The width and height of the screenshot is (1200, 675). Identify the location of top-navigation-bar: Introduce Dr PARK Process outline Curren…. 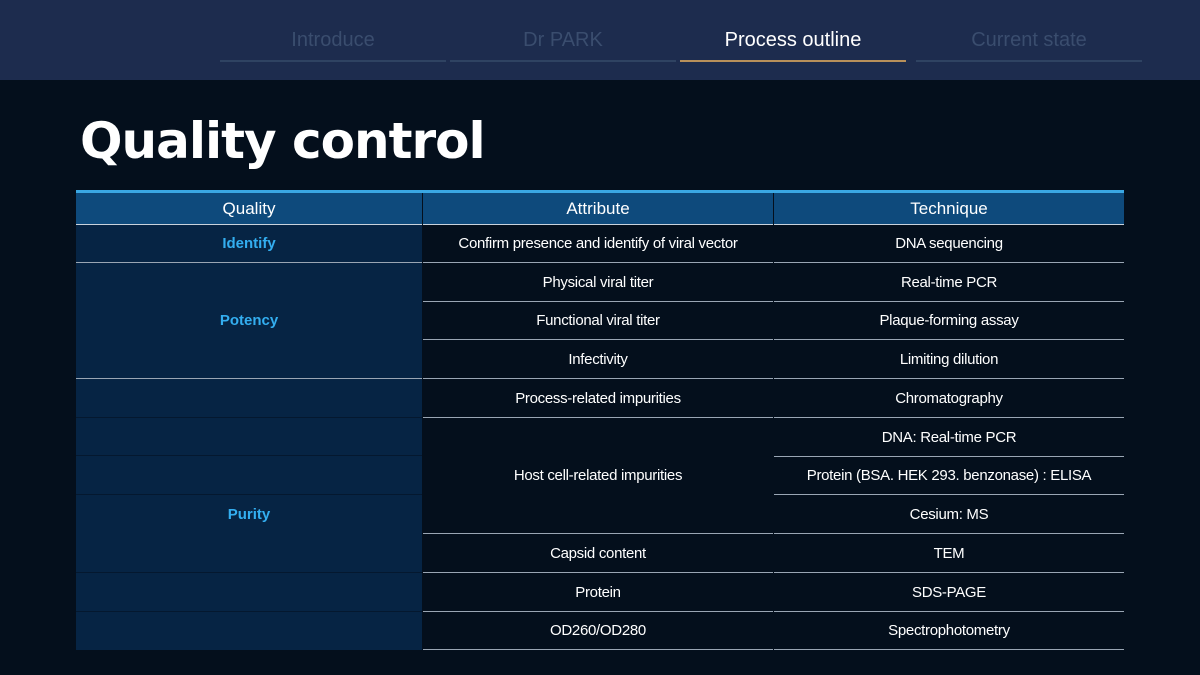
(600, 40).